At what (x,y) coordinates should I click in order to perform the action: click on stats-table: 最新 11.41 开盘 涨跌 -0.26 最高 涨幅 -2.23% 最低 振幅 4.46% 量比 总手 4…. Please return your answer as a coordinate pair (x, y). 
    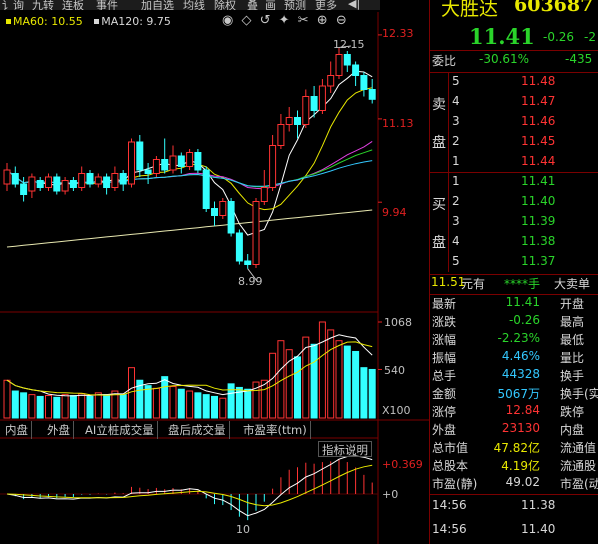
    Looking at the image, I should click on (513, 394).